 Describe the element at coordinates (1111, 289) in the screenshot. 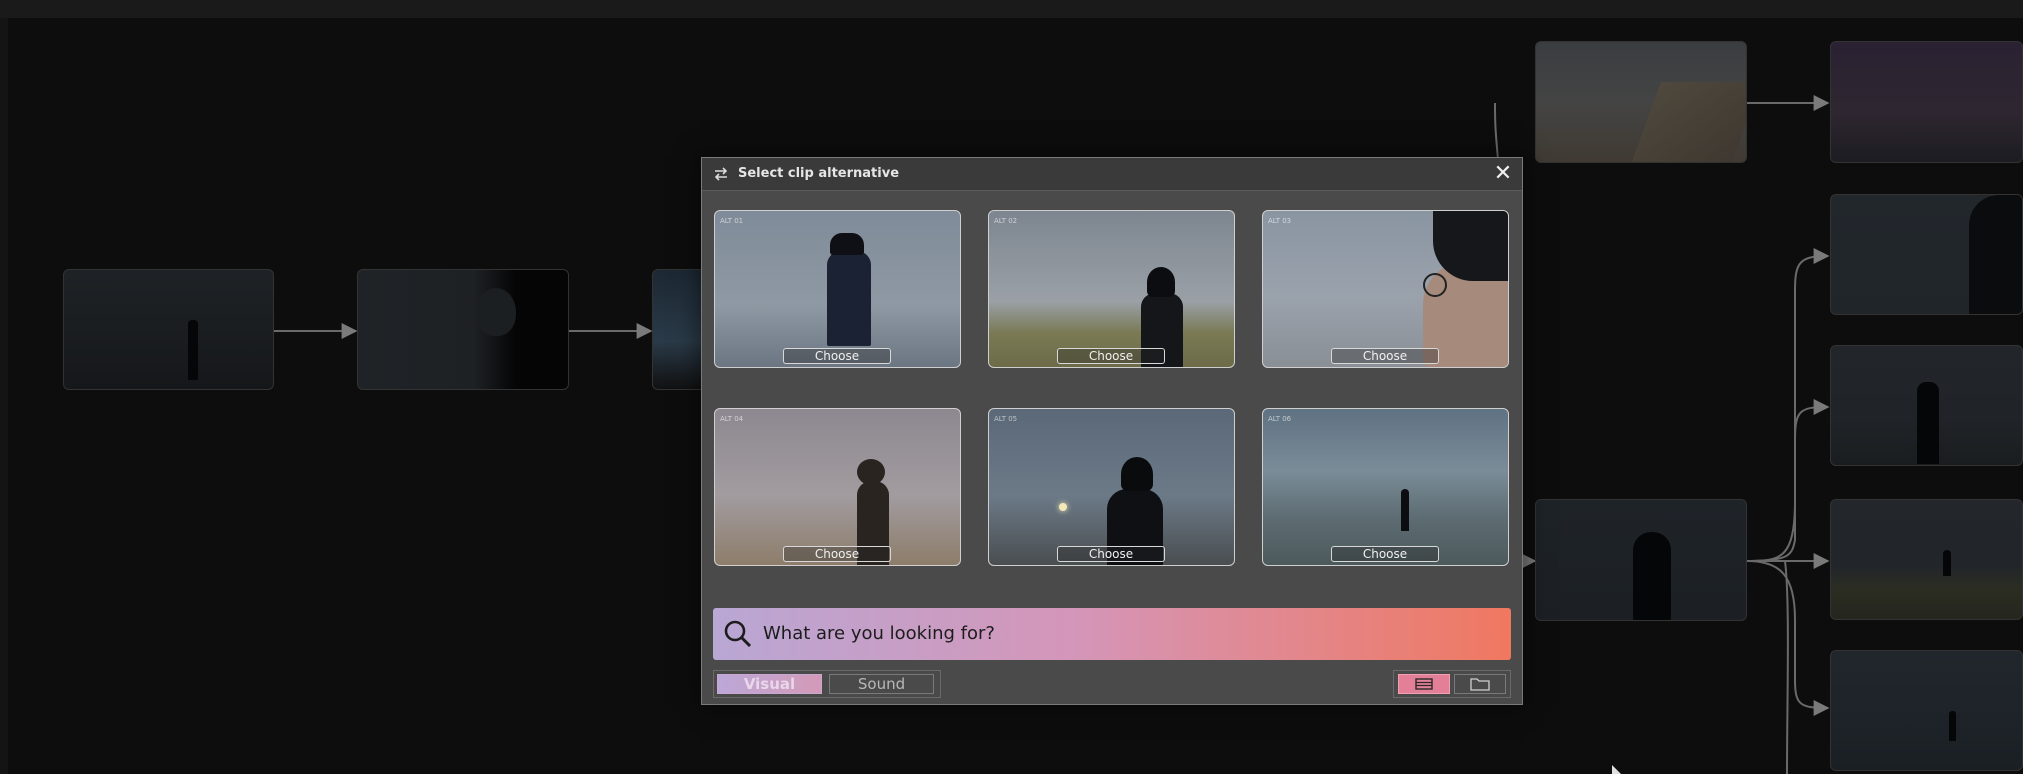

I see `clip-option: ALT 02 Choose` at that location.